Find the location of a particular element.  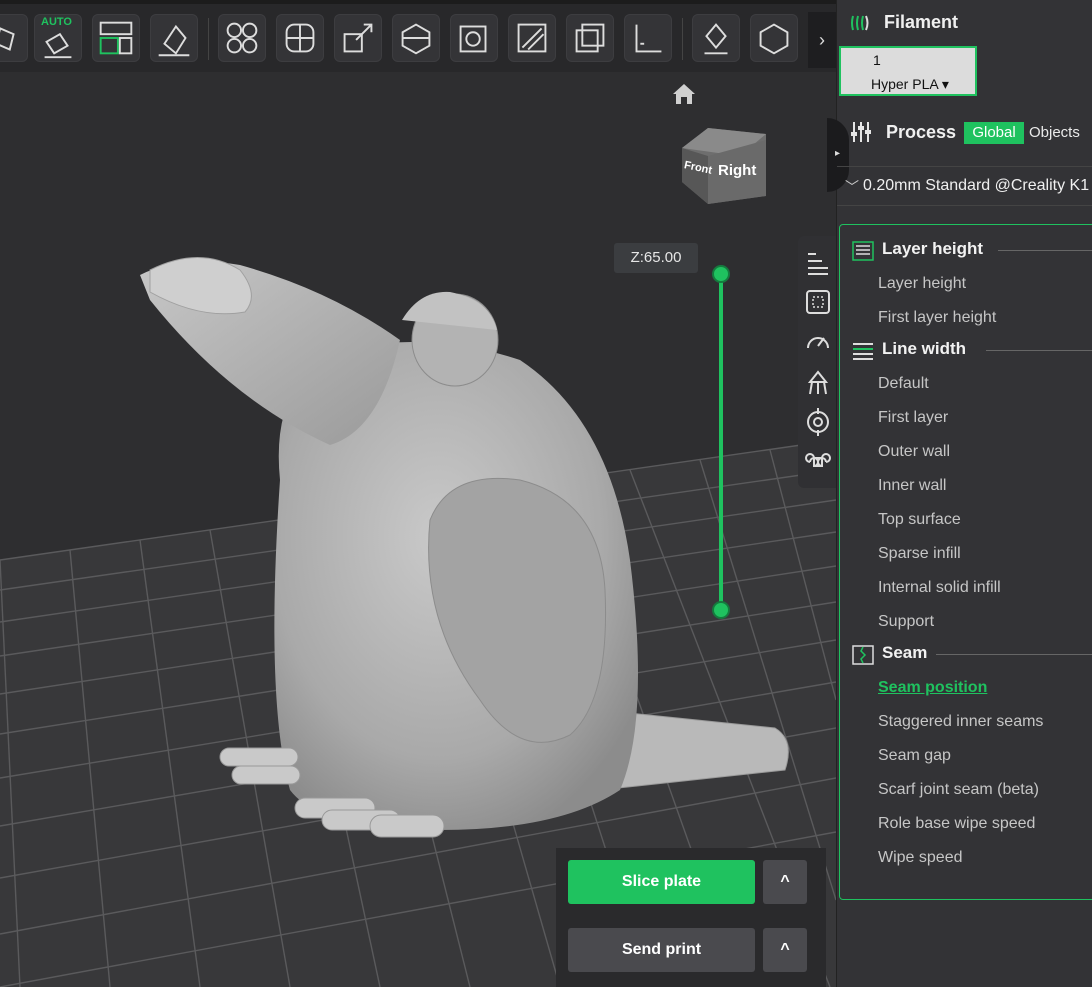

speed-gauge-icon is located at coordinates (818, 342).